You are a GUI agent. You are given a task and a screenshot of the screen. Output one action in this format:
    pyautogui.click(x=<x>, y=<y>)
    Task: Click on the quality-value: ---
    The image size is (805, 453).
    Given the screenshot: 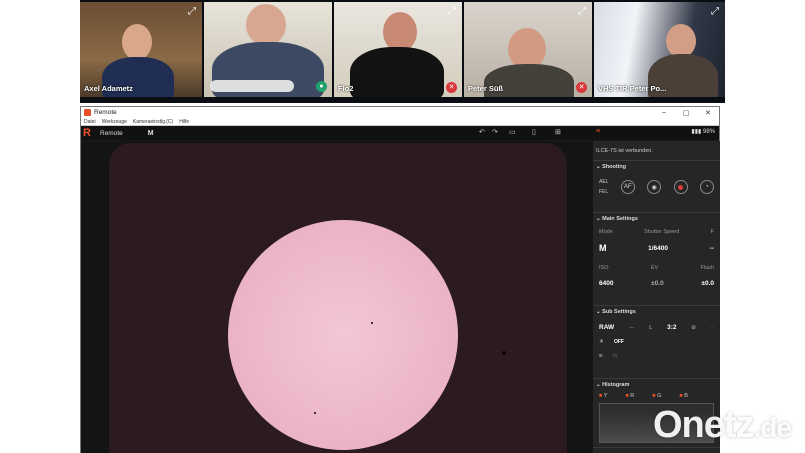 What is the action you would take?
    pyautogui.click(x=632, y=328)
    